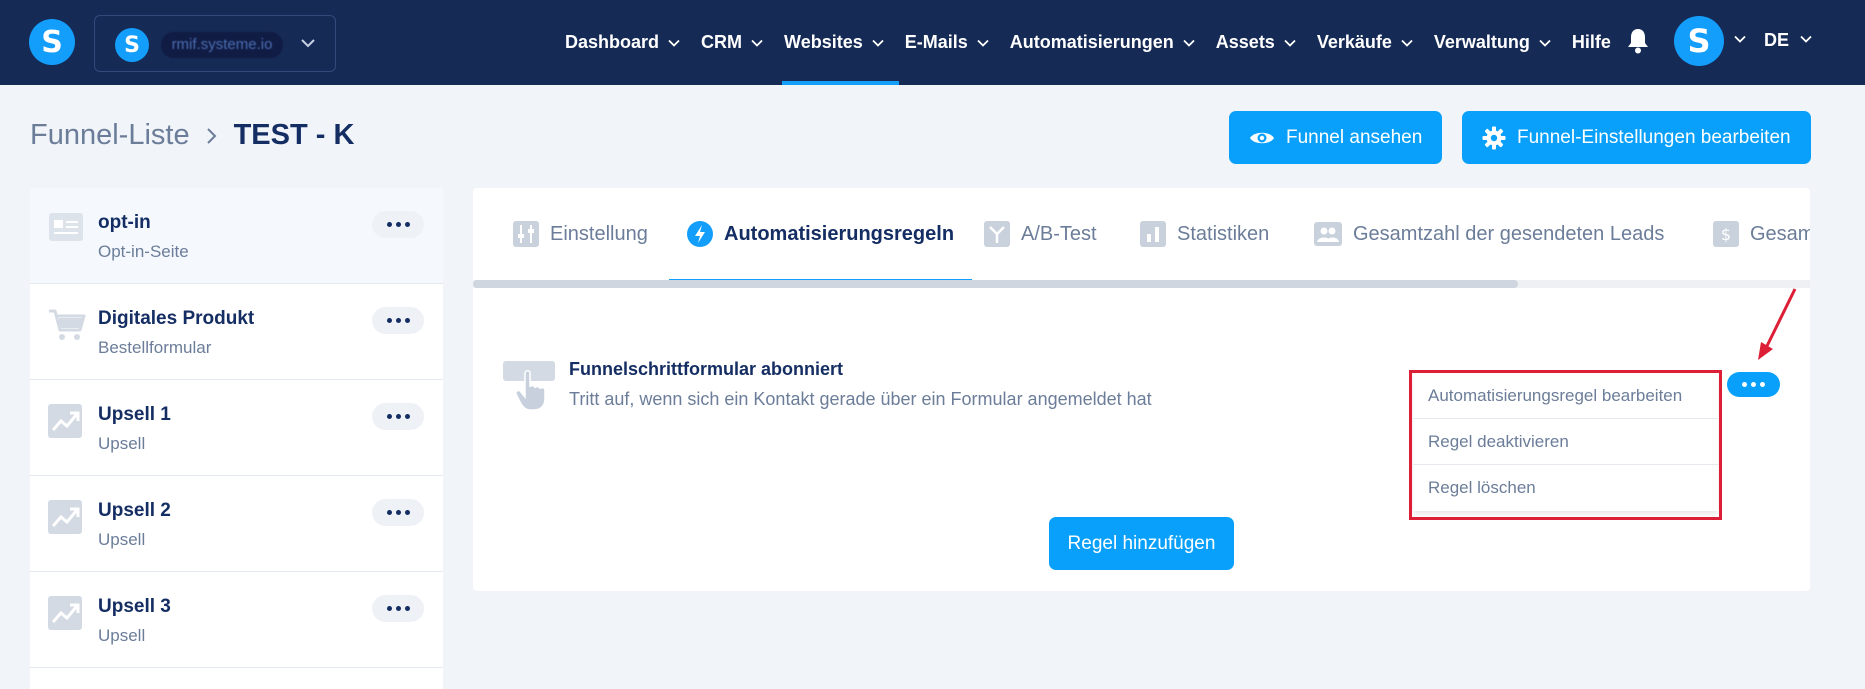 This screenshot has width=1865, height=689. What do you see at coordinates (67, 324) in the screenshot?
I see `cart-icon` at bounding box center [67, 324].